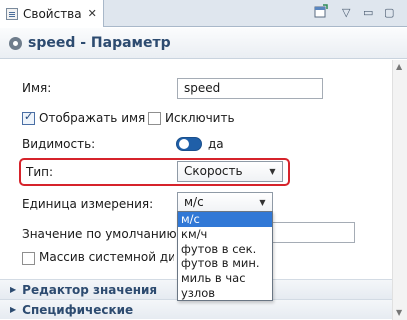  I want to click on show-name-label: Отображать имя, so click(92, 118).